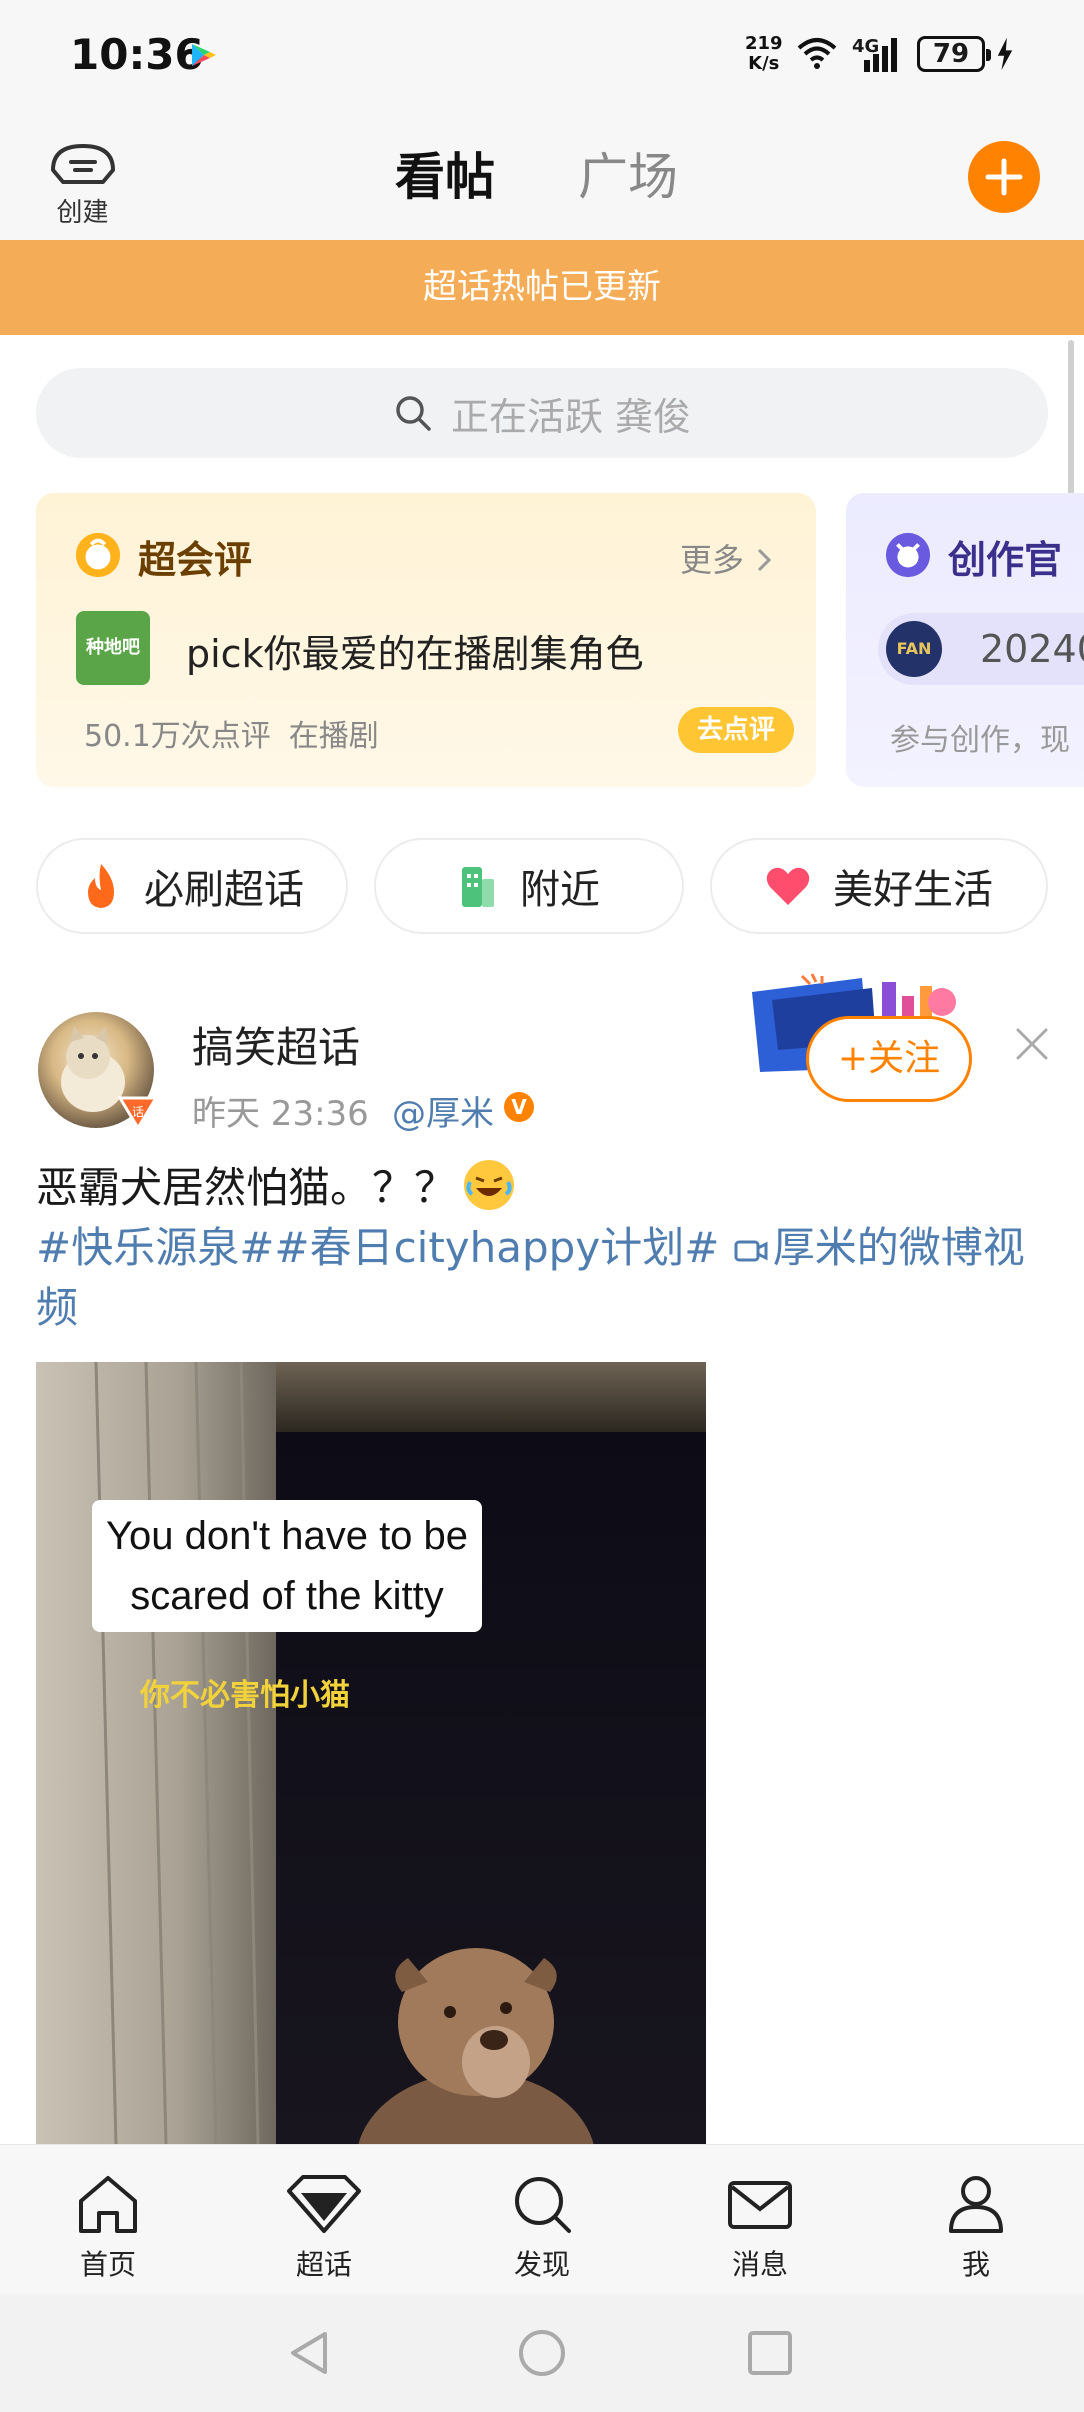 Image resolution: width=1084 pixels, height=2412 pixels. I want to click on video-scene-wall, so click(156, 1753).